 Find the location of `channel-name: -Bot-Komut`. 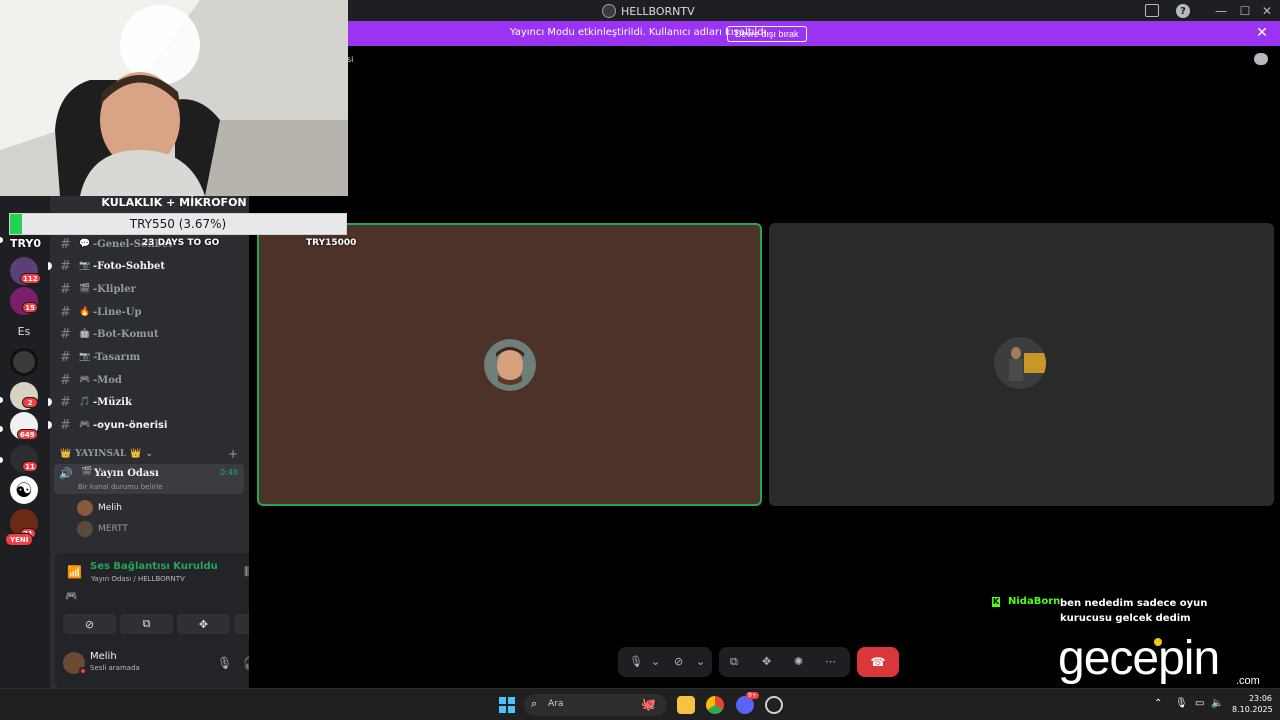

channel-name: -Bot-Komut is located at coordinates (126, 334).